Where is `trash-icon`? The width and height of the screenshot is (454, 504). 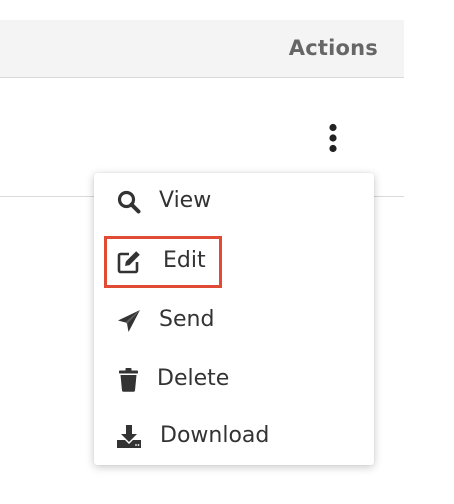
trash-icon is located at coordinates (129, 380).